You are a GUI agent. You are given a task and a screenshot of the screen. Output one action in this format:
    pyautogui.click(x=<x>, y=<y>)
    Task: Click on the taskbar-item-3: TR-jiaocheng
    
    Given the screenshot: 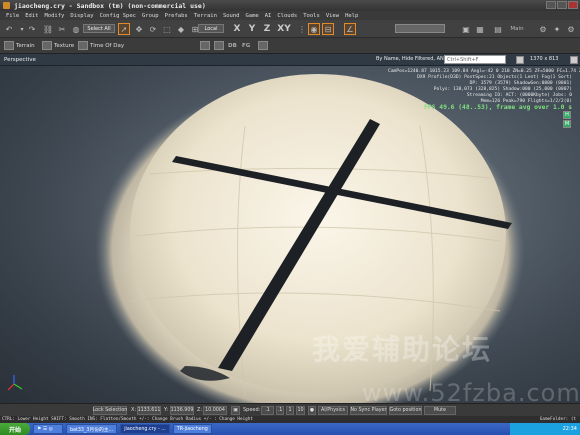 What is the action you would take?
    pyautogui.click(x=192, y=429)
    